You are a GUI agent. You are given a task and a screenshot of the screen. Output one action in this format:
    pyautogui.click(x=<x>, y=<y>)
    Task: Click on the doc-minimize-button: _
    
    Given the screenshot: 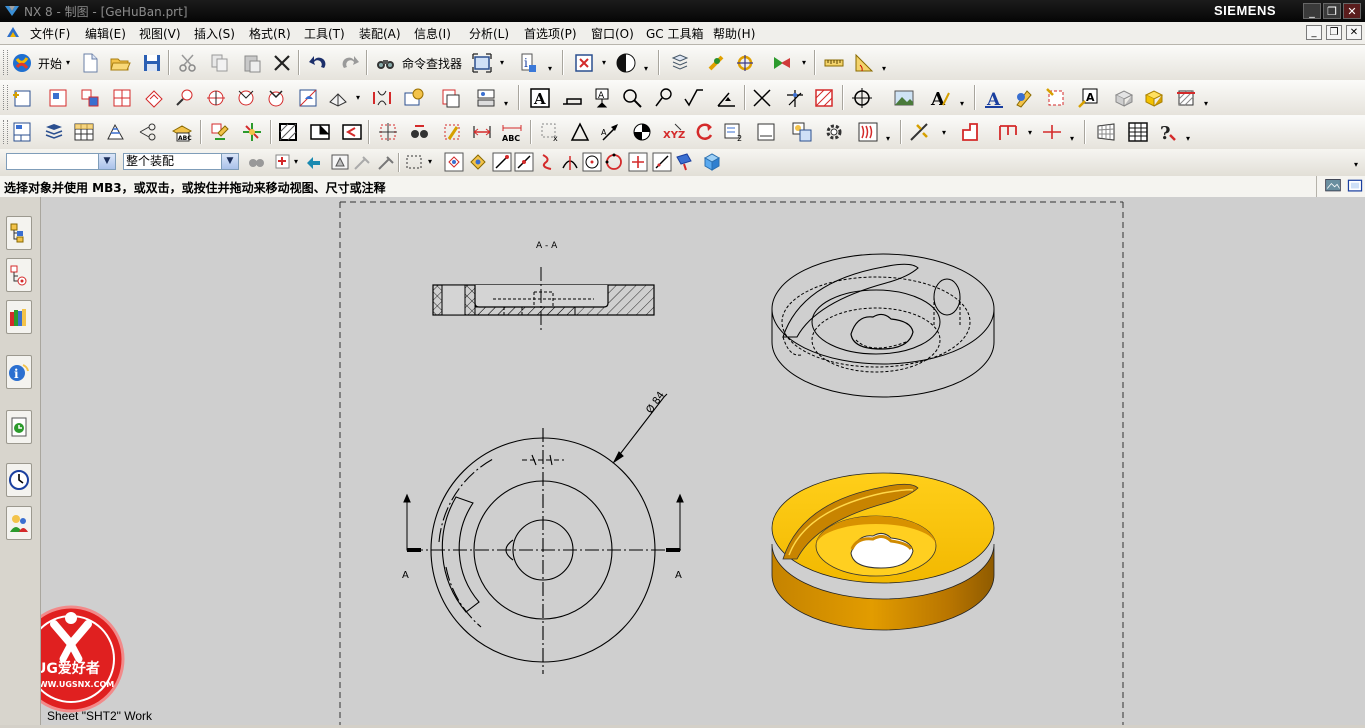 What is the action you would take?
    pyautogui.click(x=1314, y=32)
    